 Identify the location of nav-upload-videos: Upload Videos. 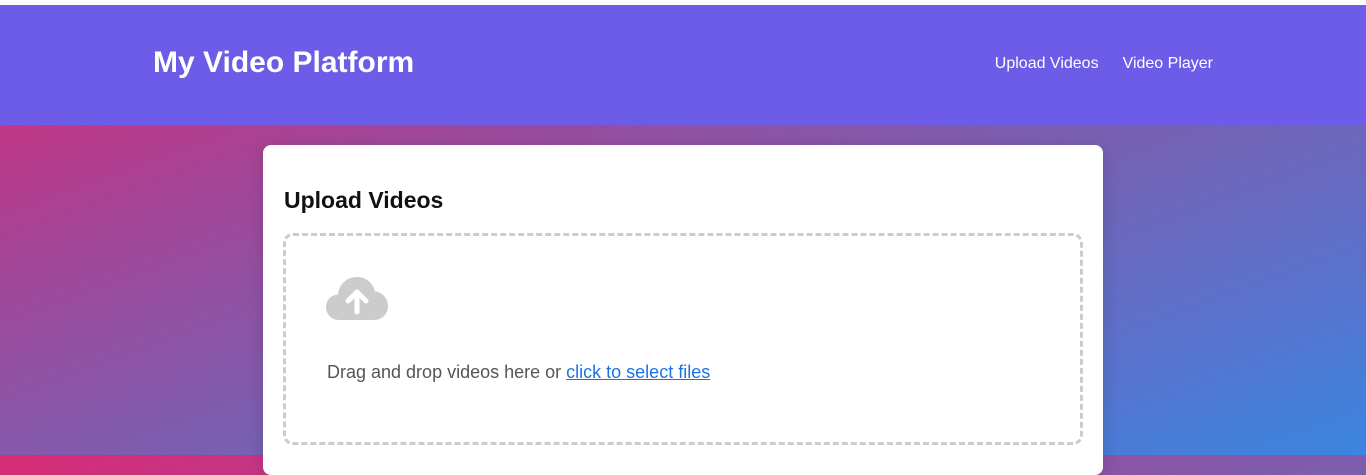
(1047, 64).